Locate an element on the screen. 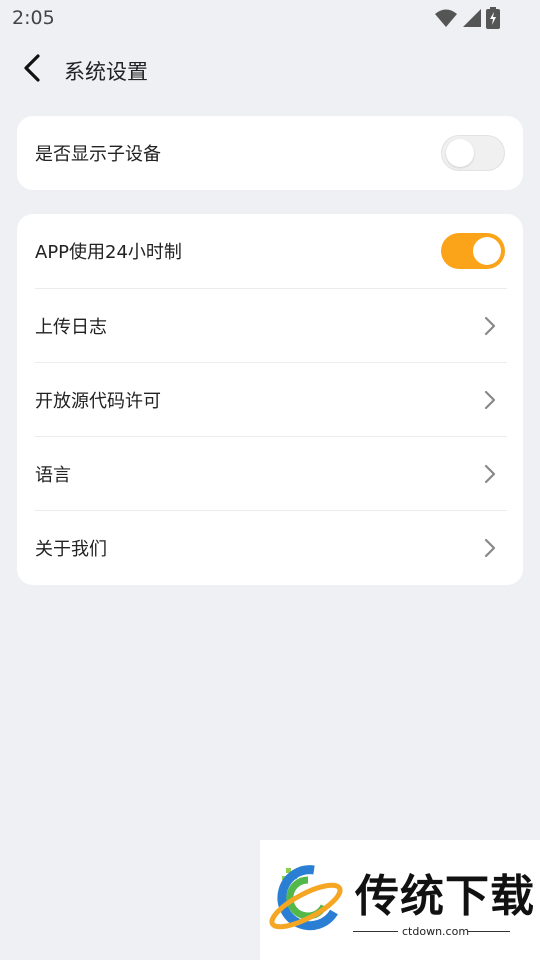 This screenshot has width=540, height=960. cell-signal-icon is located at coordinates (472, 18).